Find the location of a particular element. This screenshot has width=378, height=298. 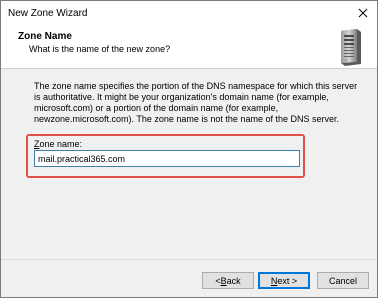

next-button: Next > is located at coordinates (284, 280).